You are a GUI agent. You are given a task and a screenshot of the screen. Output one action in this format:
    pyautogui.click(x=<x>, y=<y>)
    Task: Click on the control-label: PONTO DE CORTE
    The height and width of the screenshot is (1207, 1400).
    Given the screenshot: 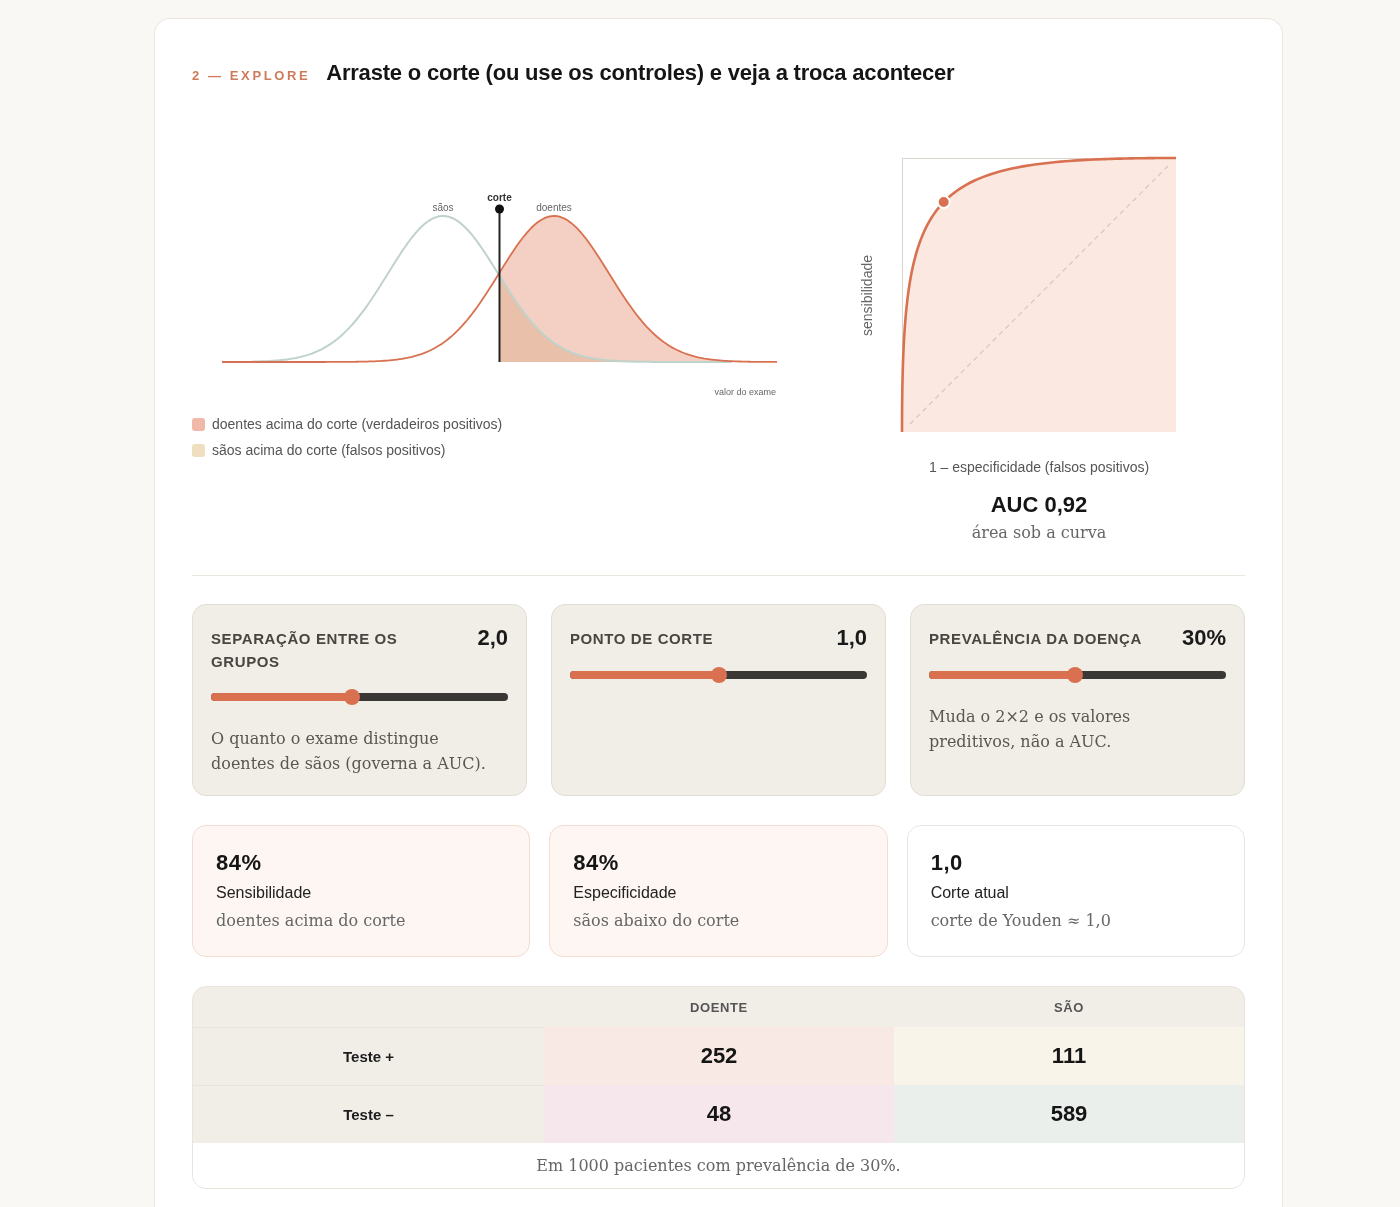 What is the action you would take?
    pyautogui.click(x=642, y=639)
    